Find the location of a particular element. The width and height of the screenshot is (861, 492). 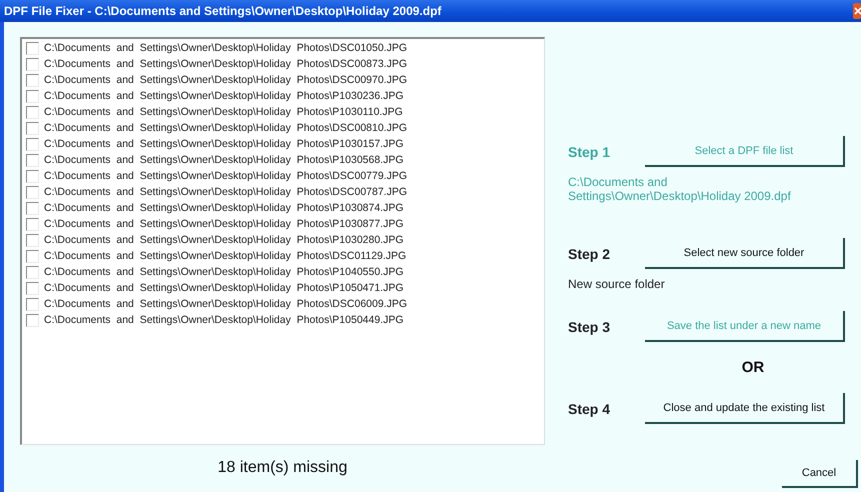

step-label: Step 3 is located at coordinates (590, 326).